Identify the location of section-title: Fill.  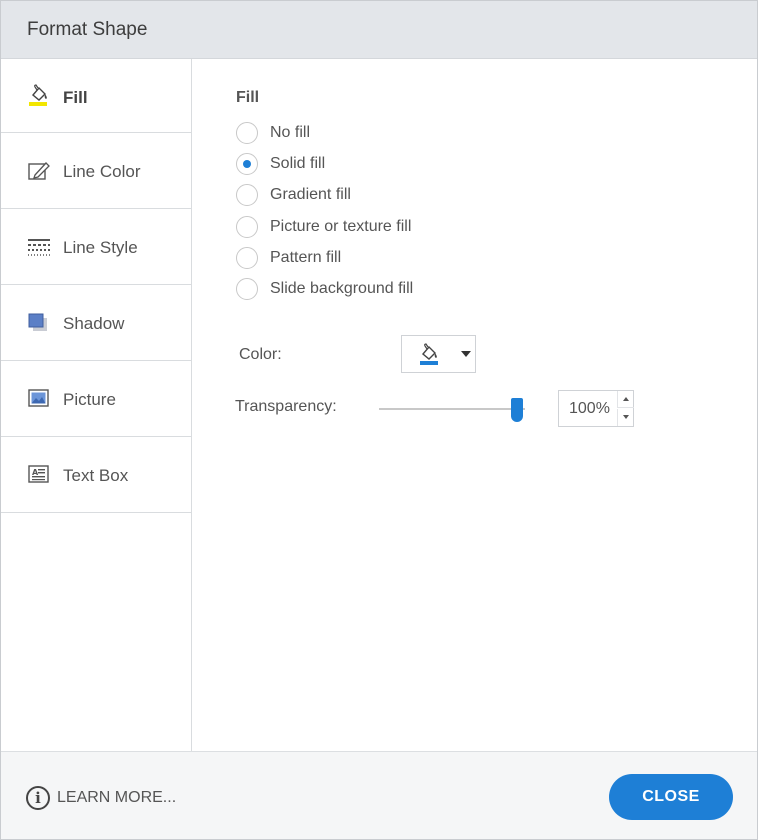
(248, 97).